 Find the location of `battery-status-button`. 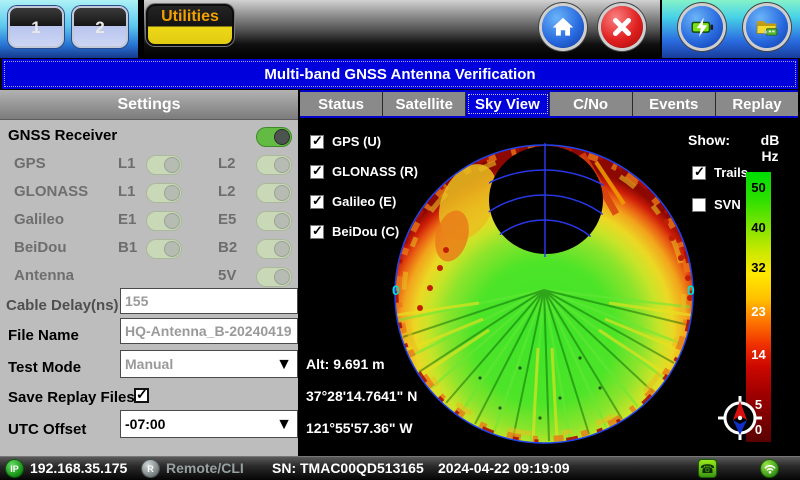

battery-status-button is located at coordinates (702, 27).